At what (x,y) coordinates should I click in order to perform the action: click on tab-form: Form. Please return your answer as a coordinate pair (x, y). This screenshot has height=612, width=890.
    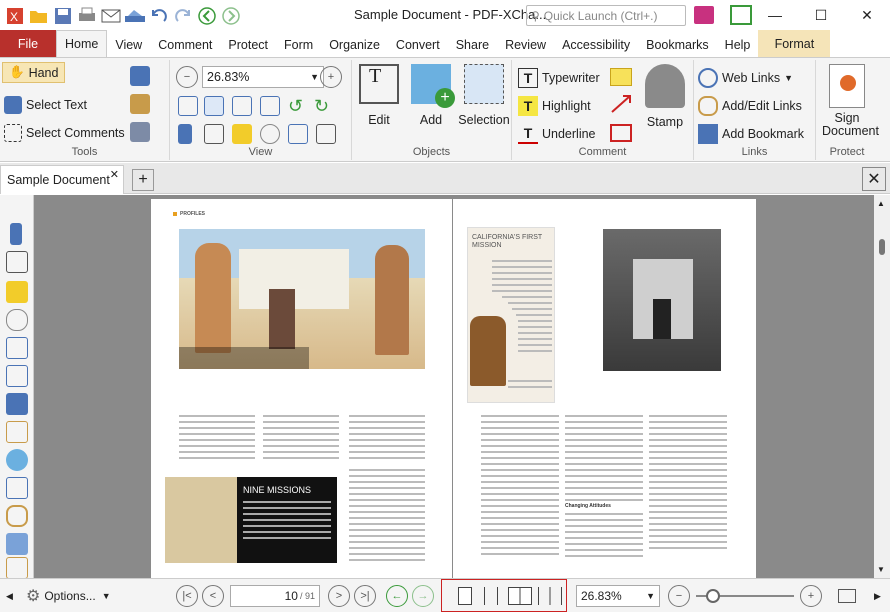
    Looking at the image, I should click on (298, 44).